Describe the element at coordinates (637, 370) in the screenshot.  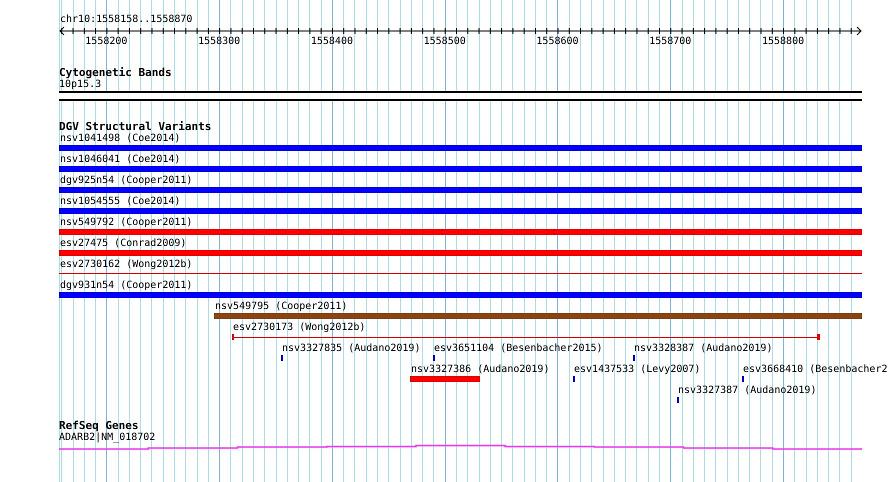
I see `variant-label: esv1437533 (Levy2007)` at that location.